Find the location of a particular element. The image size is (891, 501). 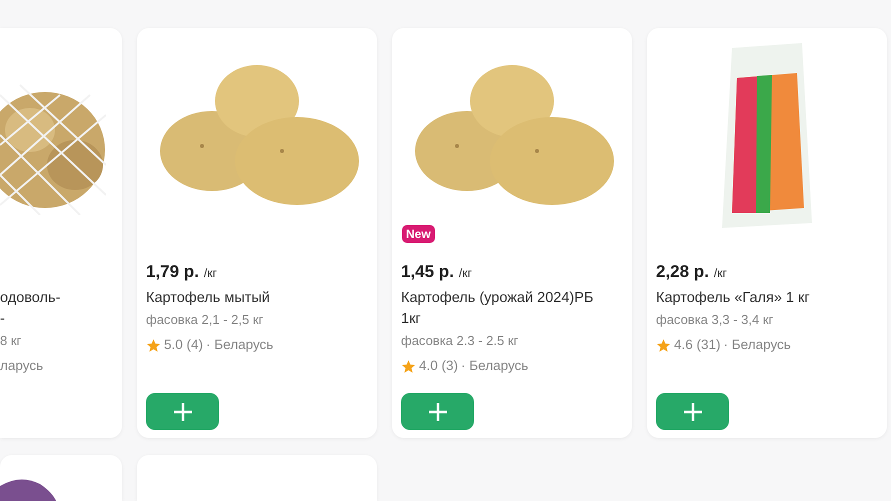

rating: 4.0 (3) is located at coordinates (438, 366).